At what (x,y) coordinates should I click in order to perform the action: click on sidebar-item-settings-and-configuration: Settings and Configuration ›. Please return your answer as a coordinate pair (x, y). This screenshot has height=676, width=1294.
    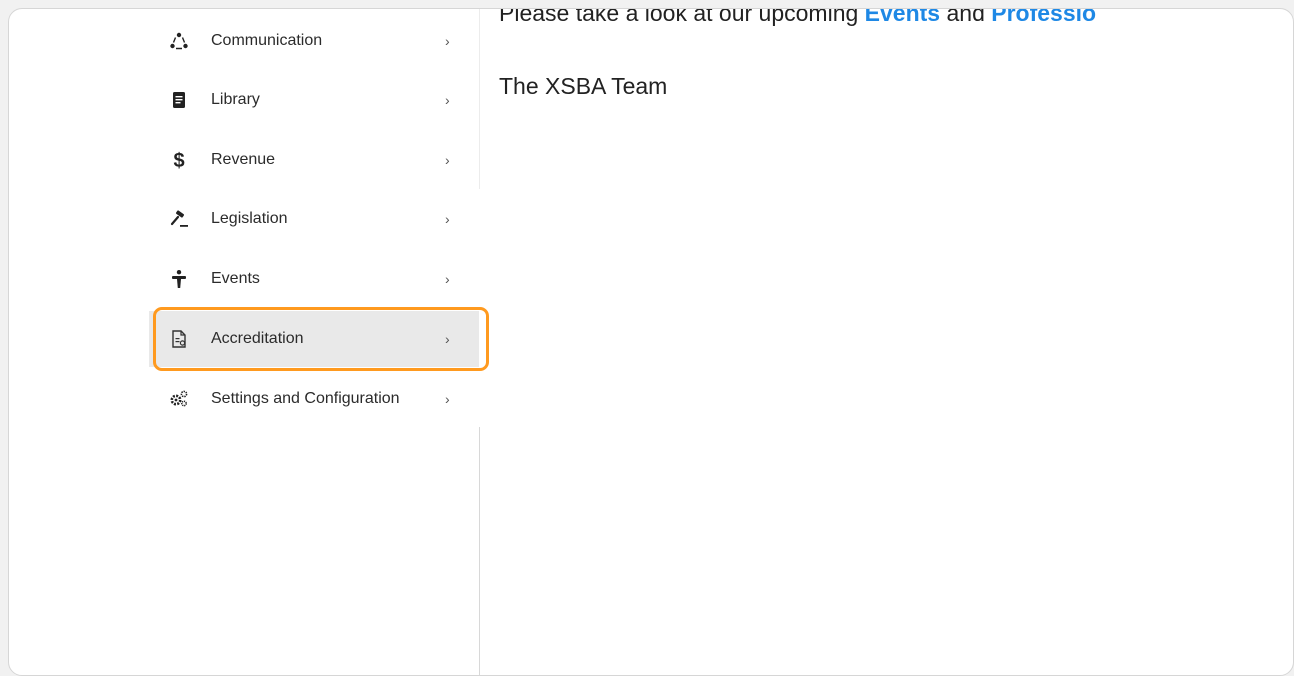
    Looking at the image, I should click on (314, 399).